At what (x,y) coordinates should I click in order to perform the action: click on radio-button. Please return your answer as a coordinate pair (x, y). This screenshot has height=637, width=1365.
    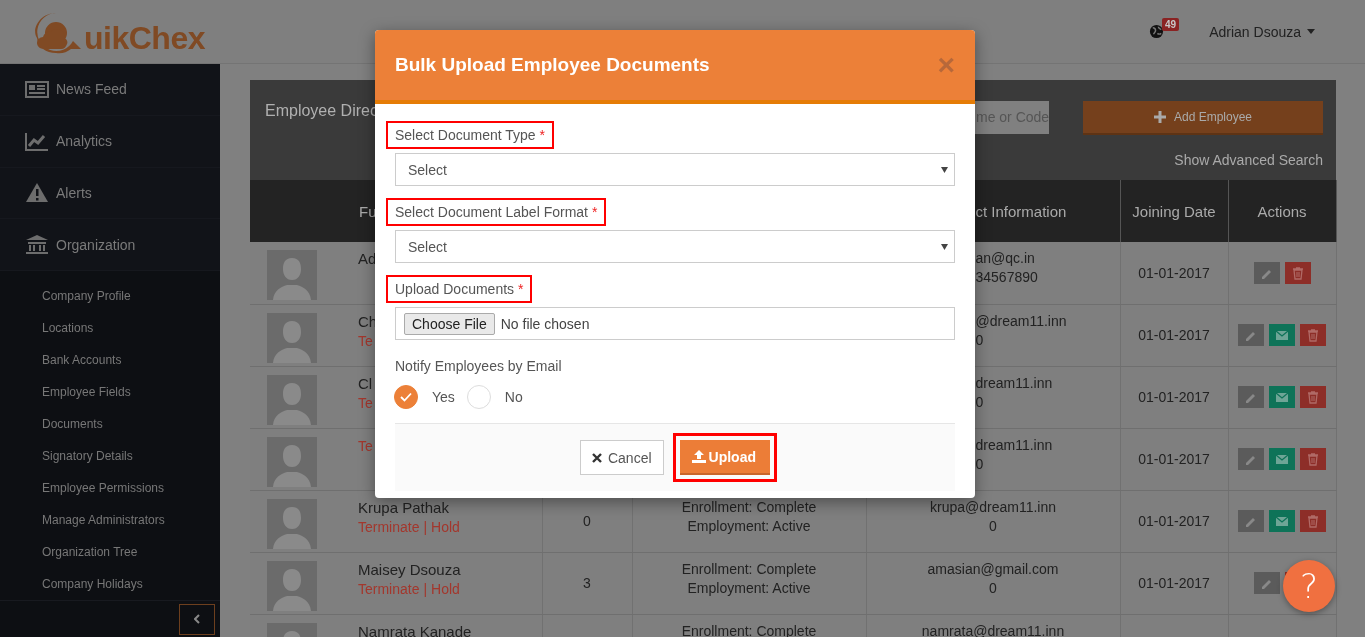
    Looking at the image, I should click on (406, 397).